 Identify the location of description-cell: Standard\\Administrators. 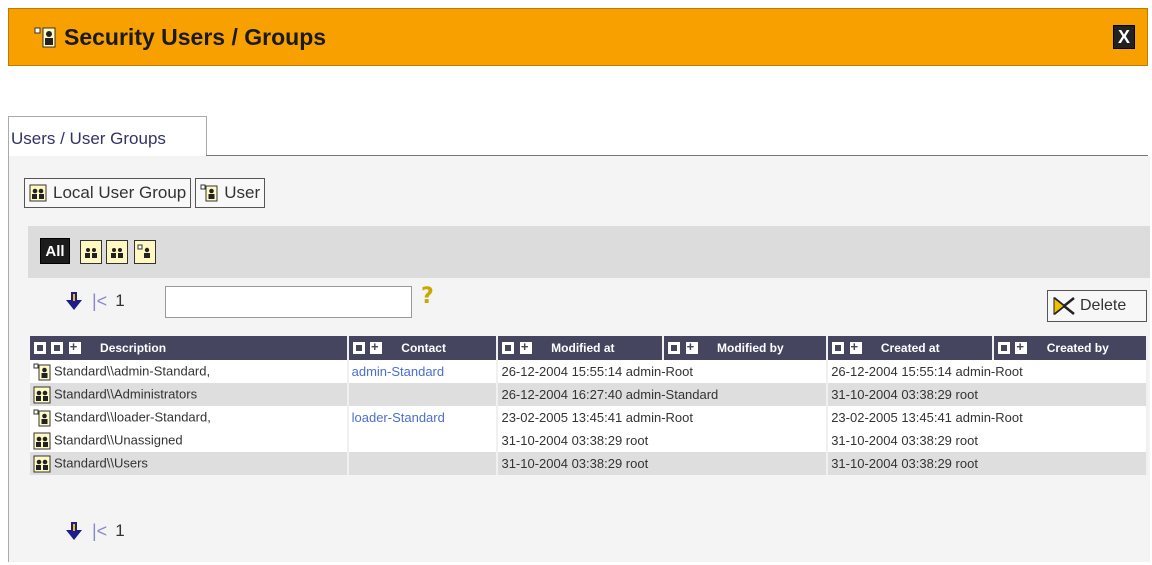
(189, 394).